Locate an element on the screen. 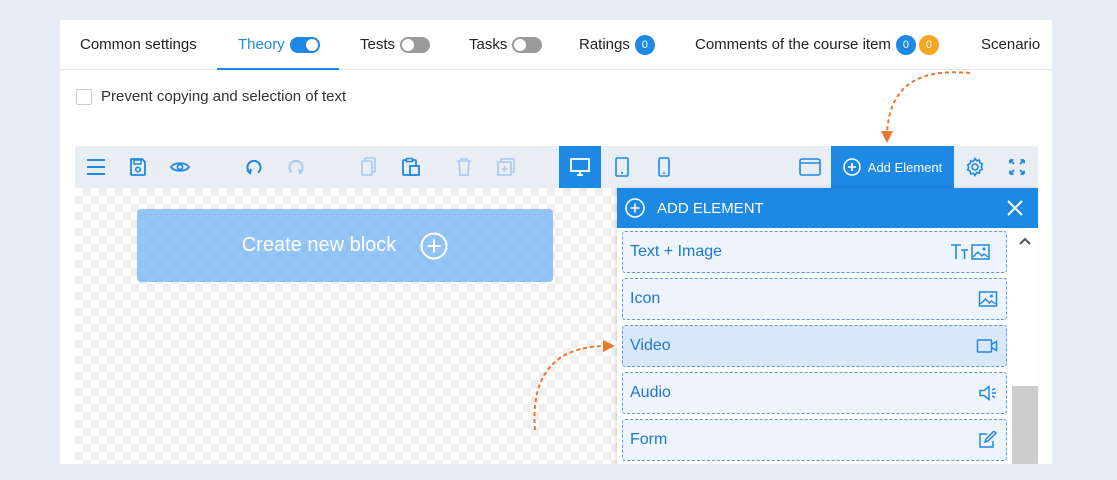  theory-toggle is located at coordinates (304, 45).